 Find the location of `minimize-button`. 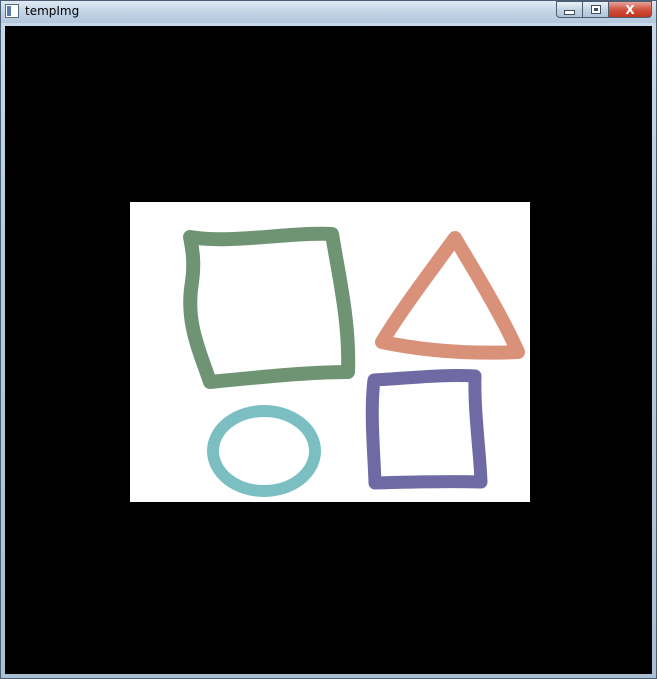

minimize-button is located at coordinates (569, 9).